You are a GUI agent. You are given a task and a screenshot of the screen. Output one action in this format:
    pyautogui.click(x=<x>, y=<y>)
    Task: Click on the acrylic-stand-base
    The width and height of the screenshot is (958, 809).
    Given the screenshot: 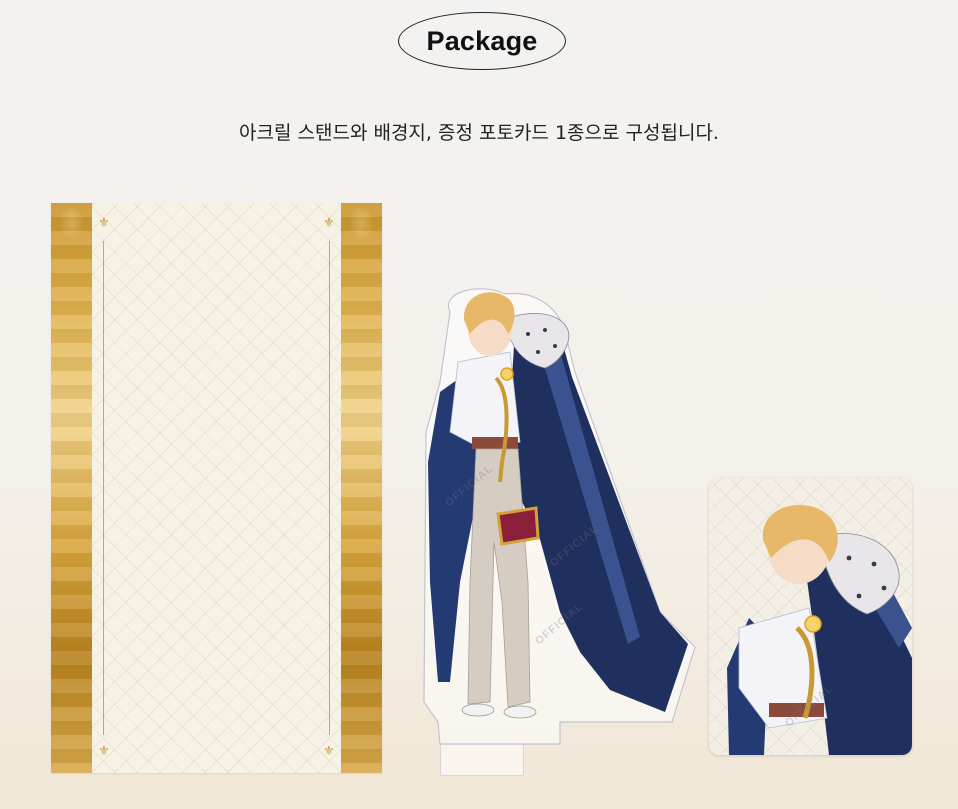 What is the action you would take?
    pyautogui.click(x=482, y=760)
    